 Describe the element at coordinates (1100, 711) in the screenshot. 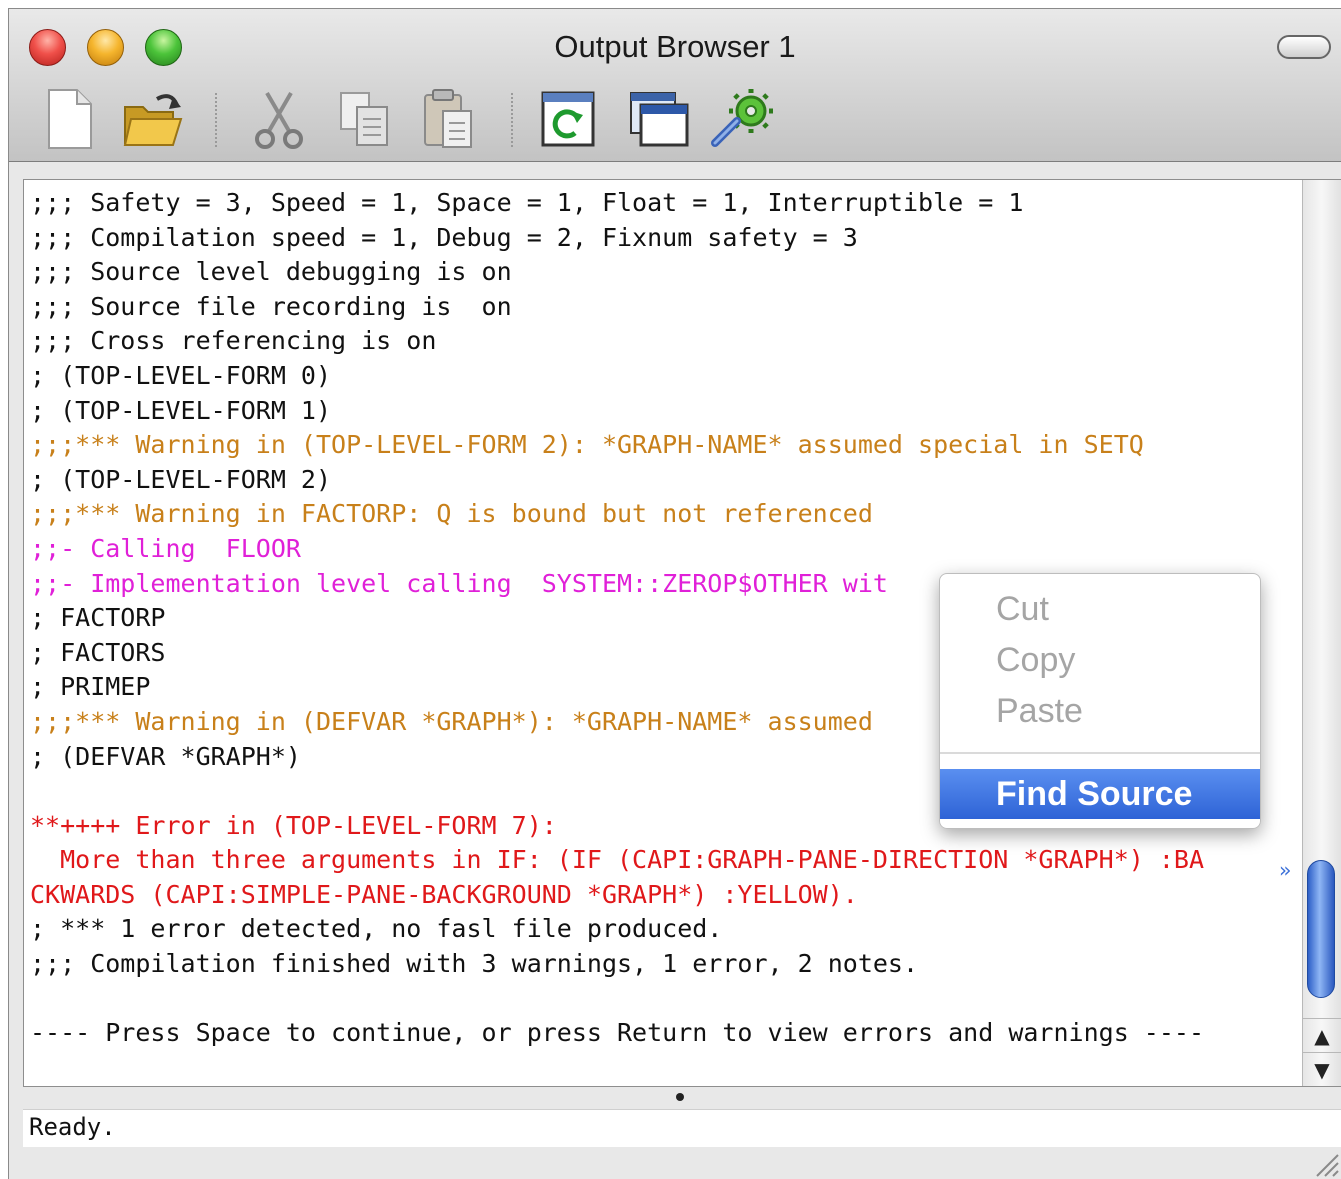

I see `menu-item-paste: Paste` at that location.